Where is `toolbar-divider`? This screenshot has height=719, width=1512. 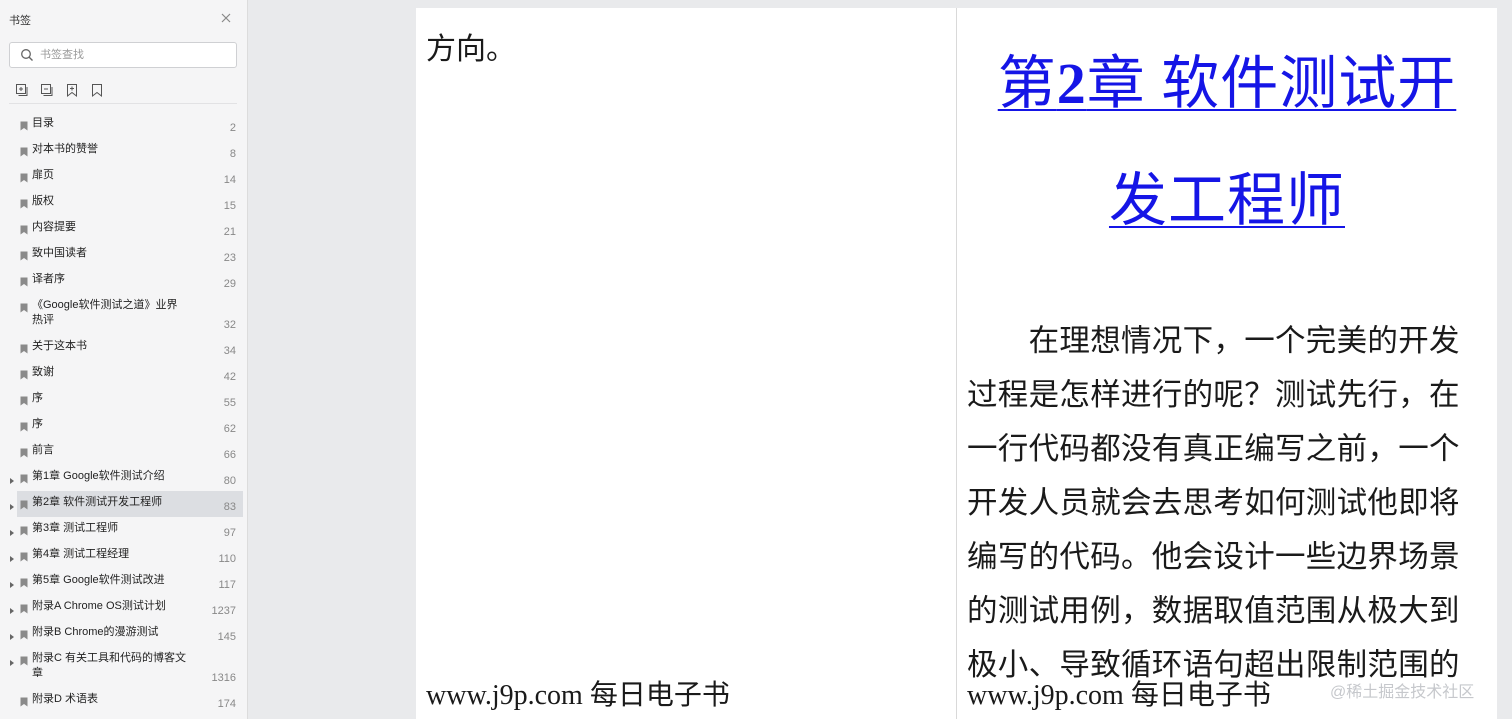
toolbar-divider is located at coordinates (123, 103).